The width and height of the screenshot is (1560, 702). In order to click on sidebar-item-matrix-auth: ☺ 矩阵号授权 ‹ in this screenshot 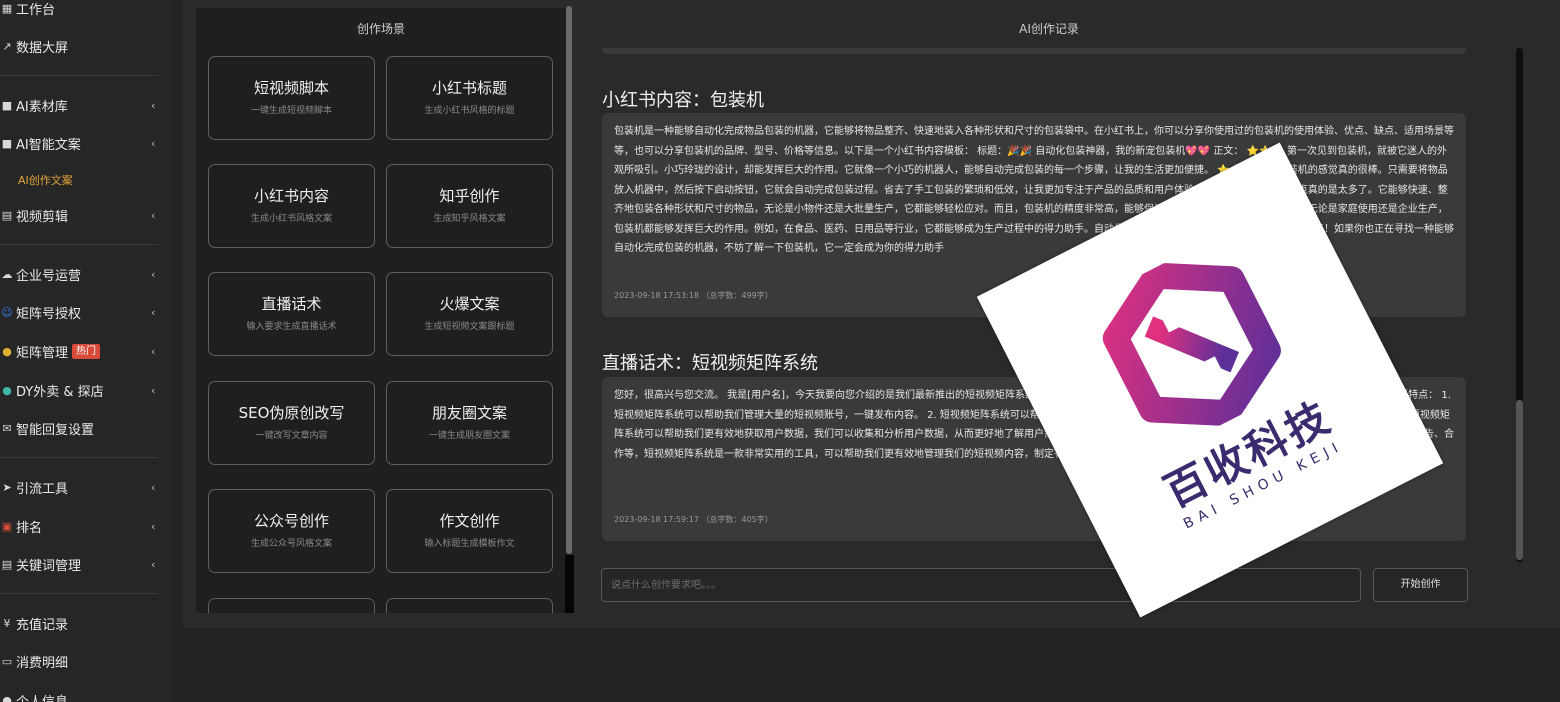, I will do `click(86, 312)`.